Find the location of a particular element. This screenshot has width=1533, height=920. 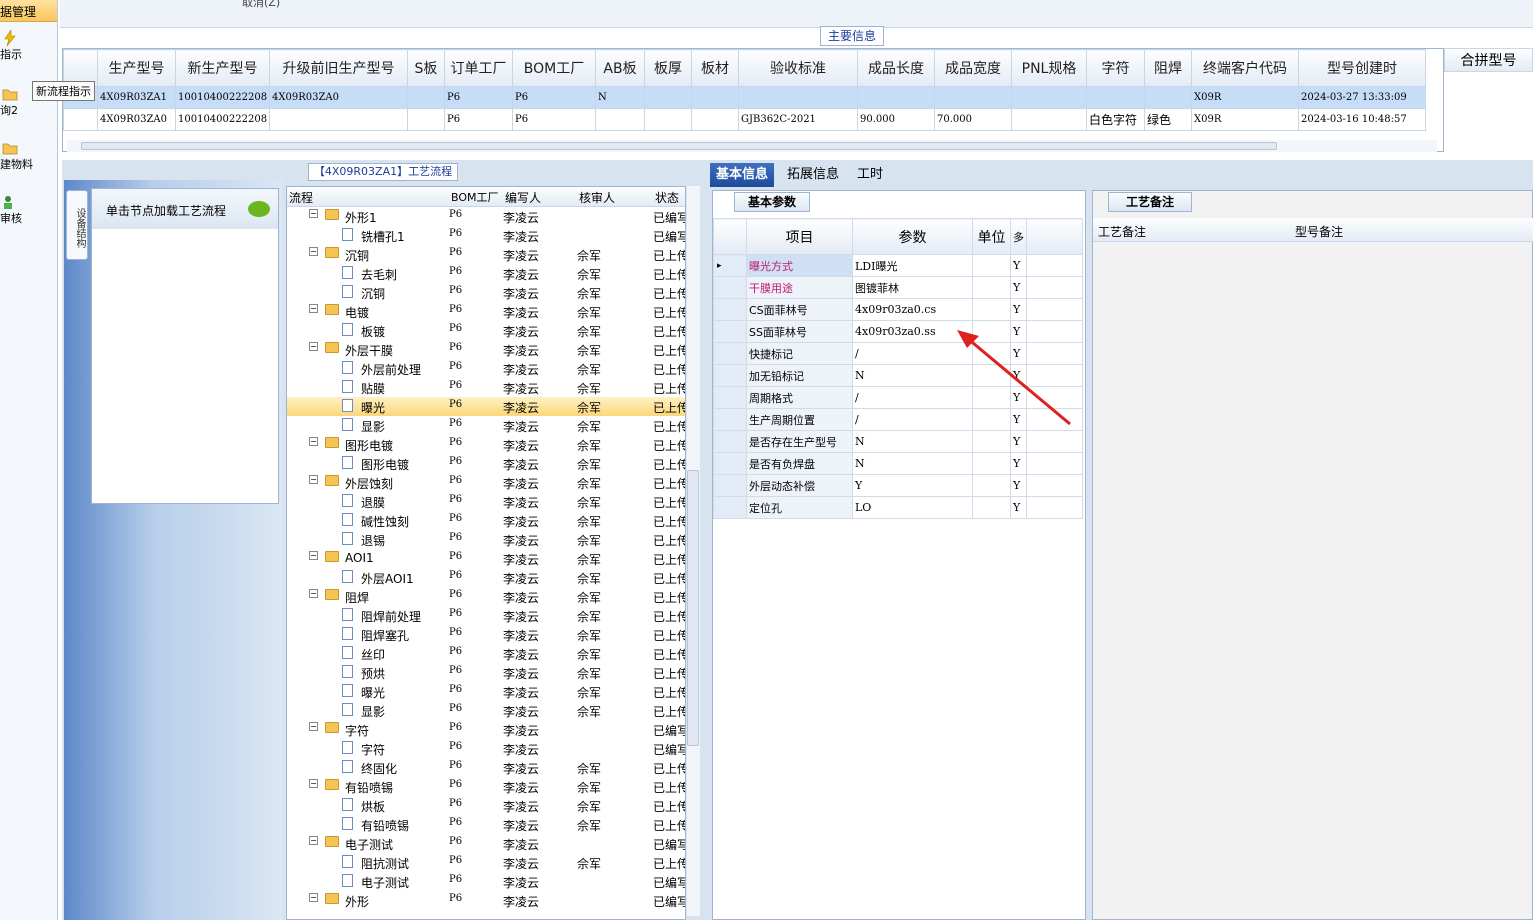

tree-node: − 外层干膜 P6 李凌云 佘军 已上传 is located at coordinates (486, 349).